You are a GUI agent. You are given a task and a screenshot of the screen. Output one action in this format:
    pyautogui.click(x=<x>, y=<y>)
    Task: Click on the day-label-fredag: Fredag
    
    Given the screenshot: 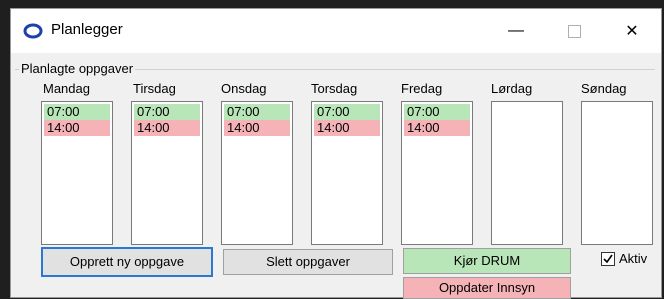 What is the action you would take?
    pyautogui.click(x=422, y=88)
    